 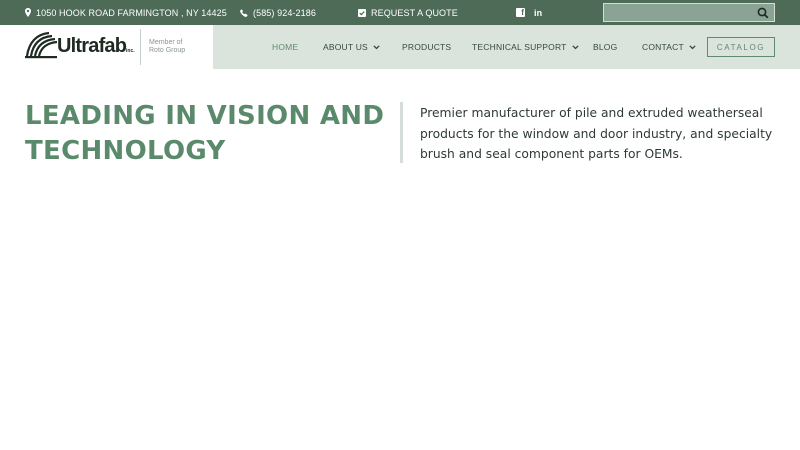 What do you see at coordinates (679, 12) in the screenshot?
I see `search-input` at bounding box center [679, 12].